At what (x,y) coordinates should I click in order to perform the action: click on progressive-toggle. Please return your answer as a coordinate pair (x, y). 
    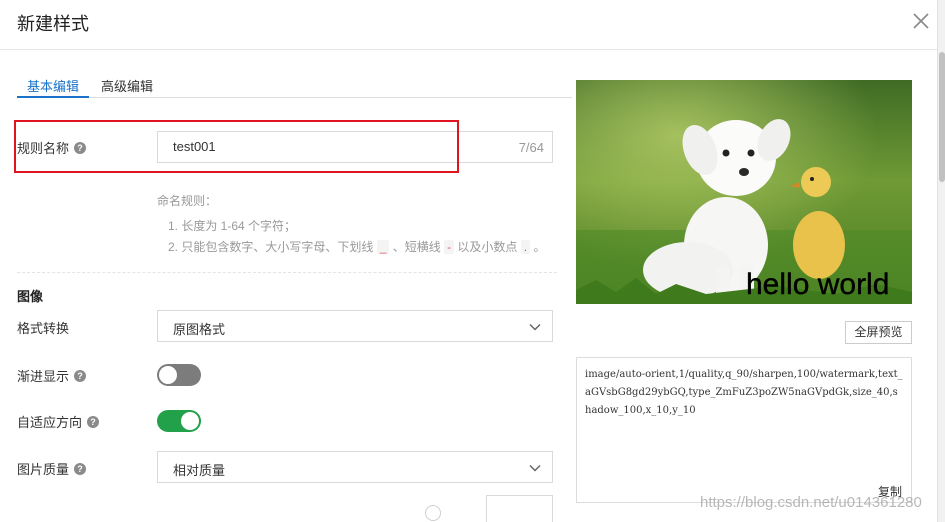
    Looking at the image, I should click on (179, 375).